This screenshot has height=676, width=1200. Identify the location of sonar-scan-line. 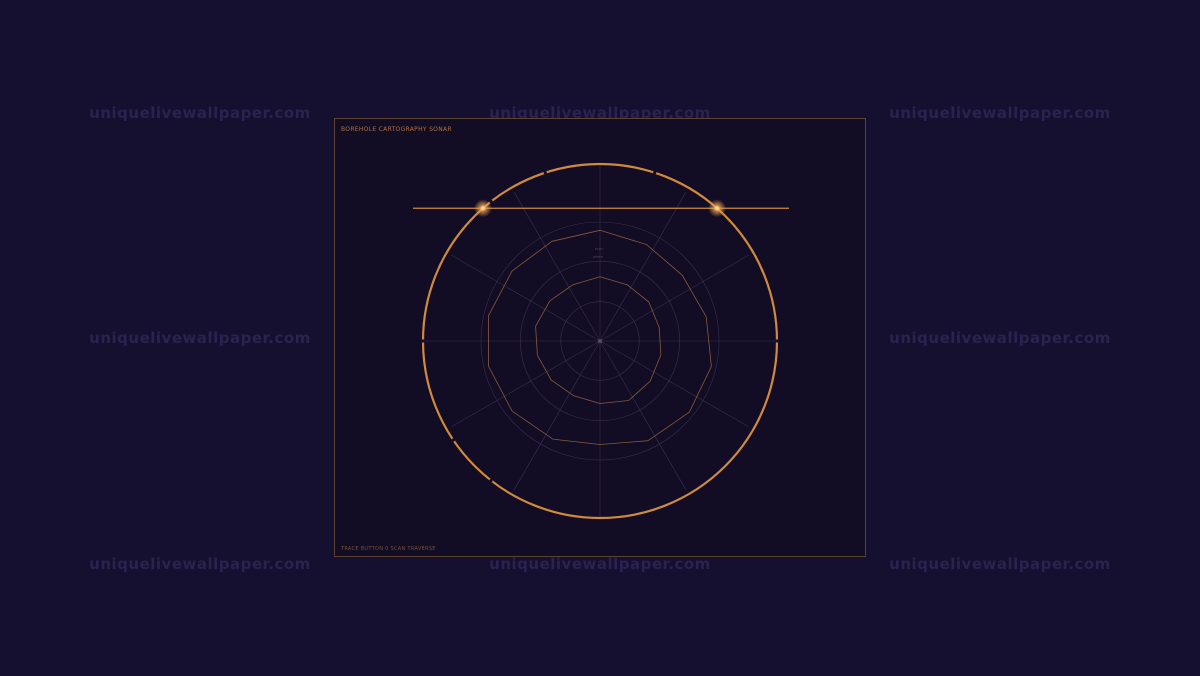
(601, 208).